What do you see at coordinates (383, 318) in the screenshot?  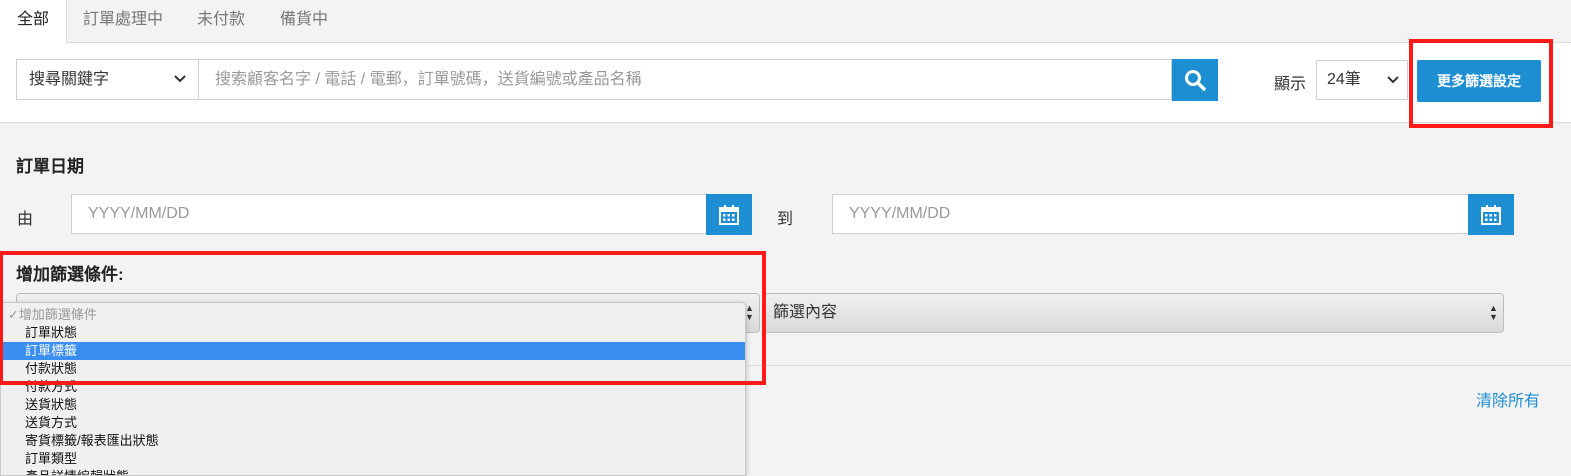 I see `annotation-box-add-filter` at bounding box center [383, 318].